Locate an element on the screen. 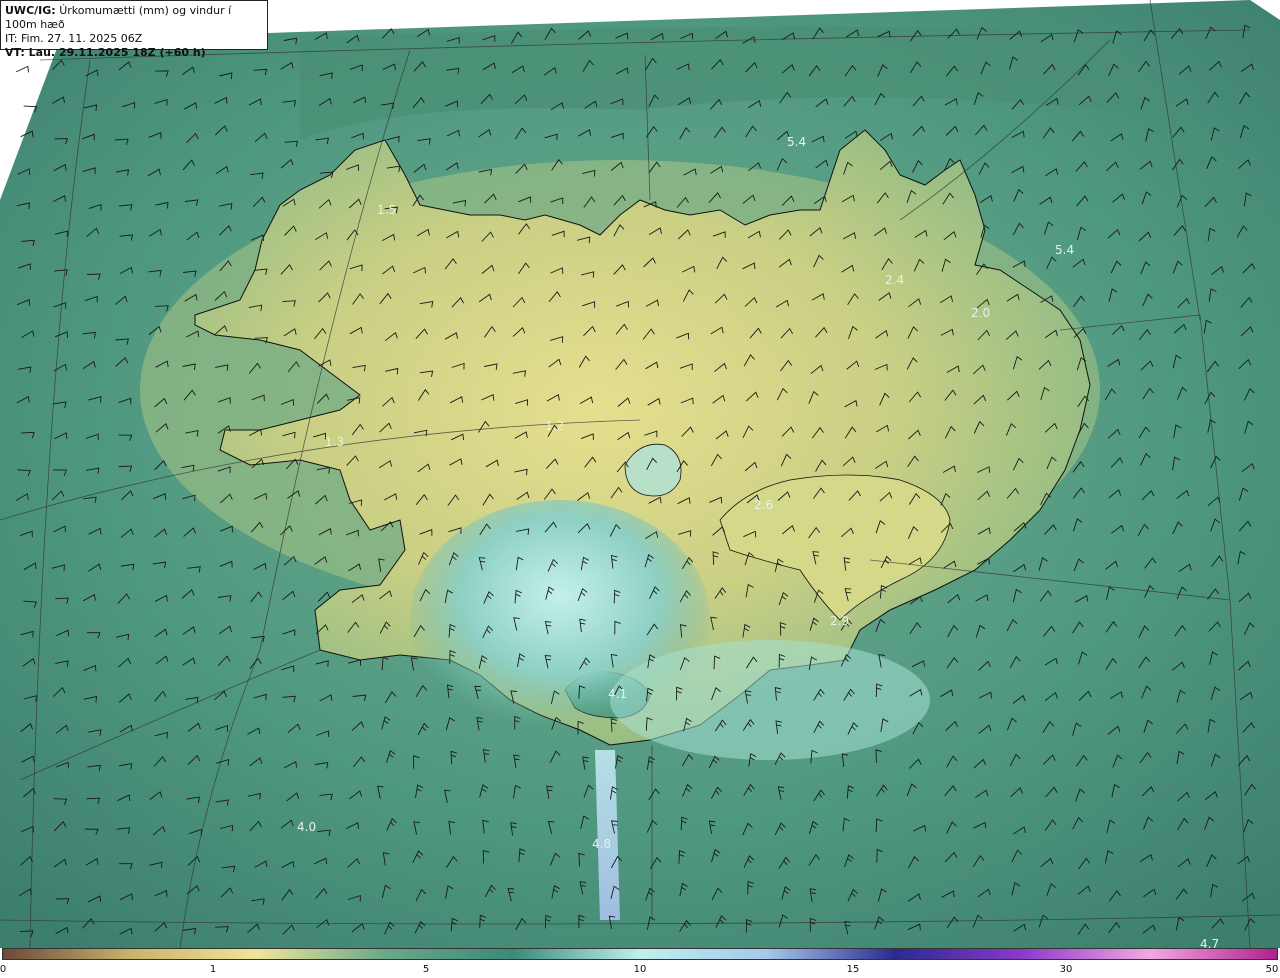 The height and width of the screenshot is (978, 1280). precip-plume-east is located at coordinates (770, 700).